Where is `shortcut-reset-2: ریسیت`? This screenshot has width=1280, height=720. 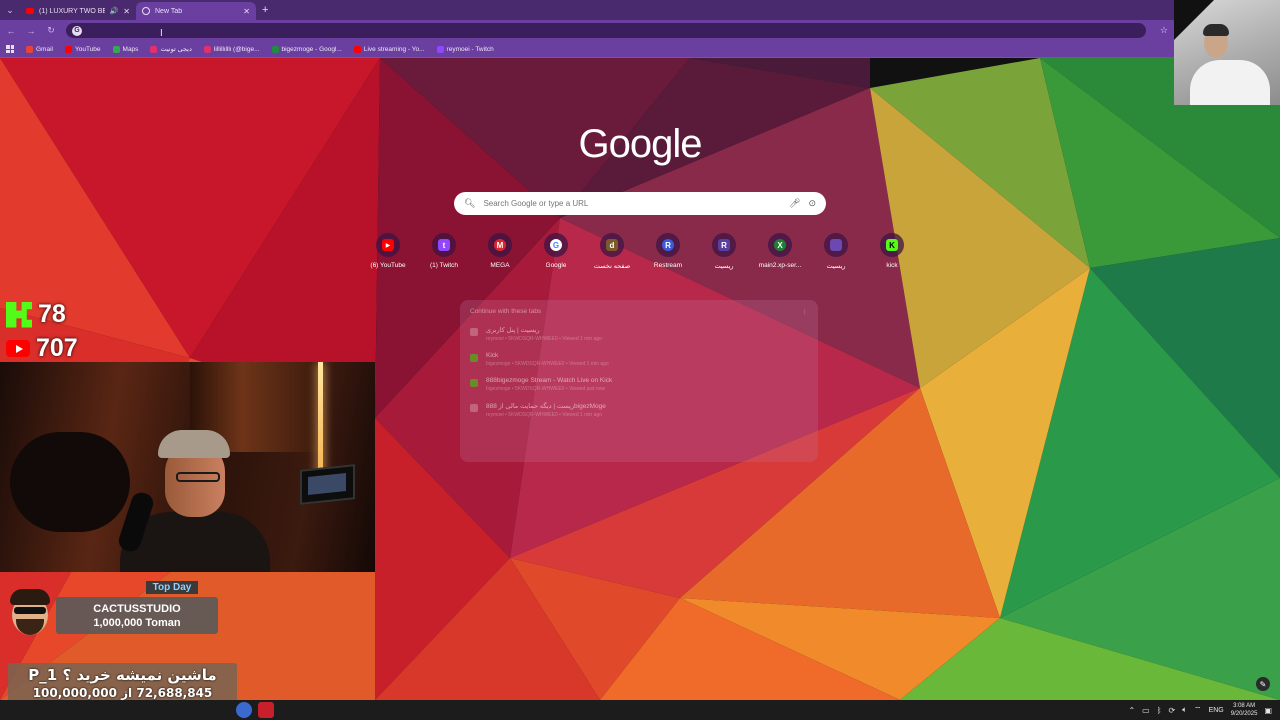 shortcut-reset-2: ریسیت is located at coordinates (836, 251).